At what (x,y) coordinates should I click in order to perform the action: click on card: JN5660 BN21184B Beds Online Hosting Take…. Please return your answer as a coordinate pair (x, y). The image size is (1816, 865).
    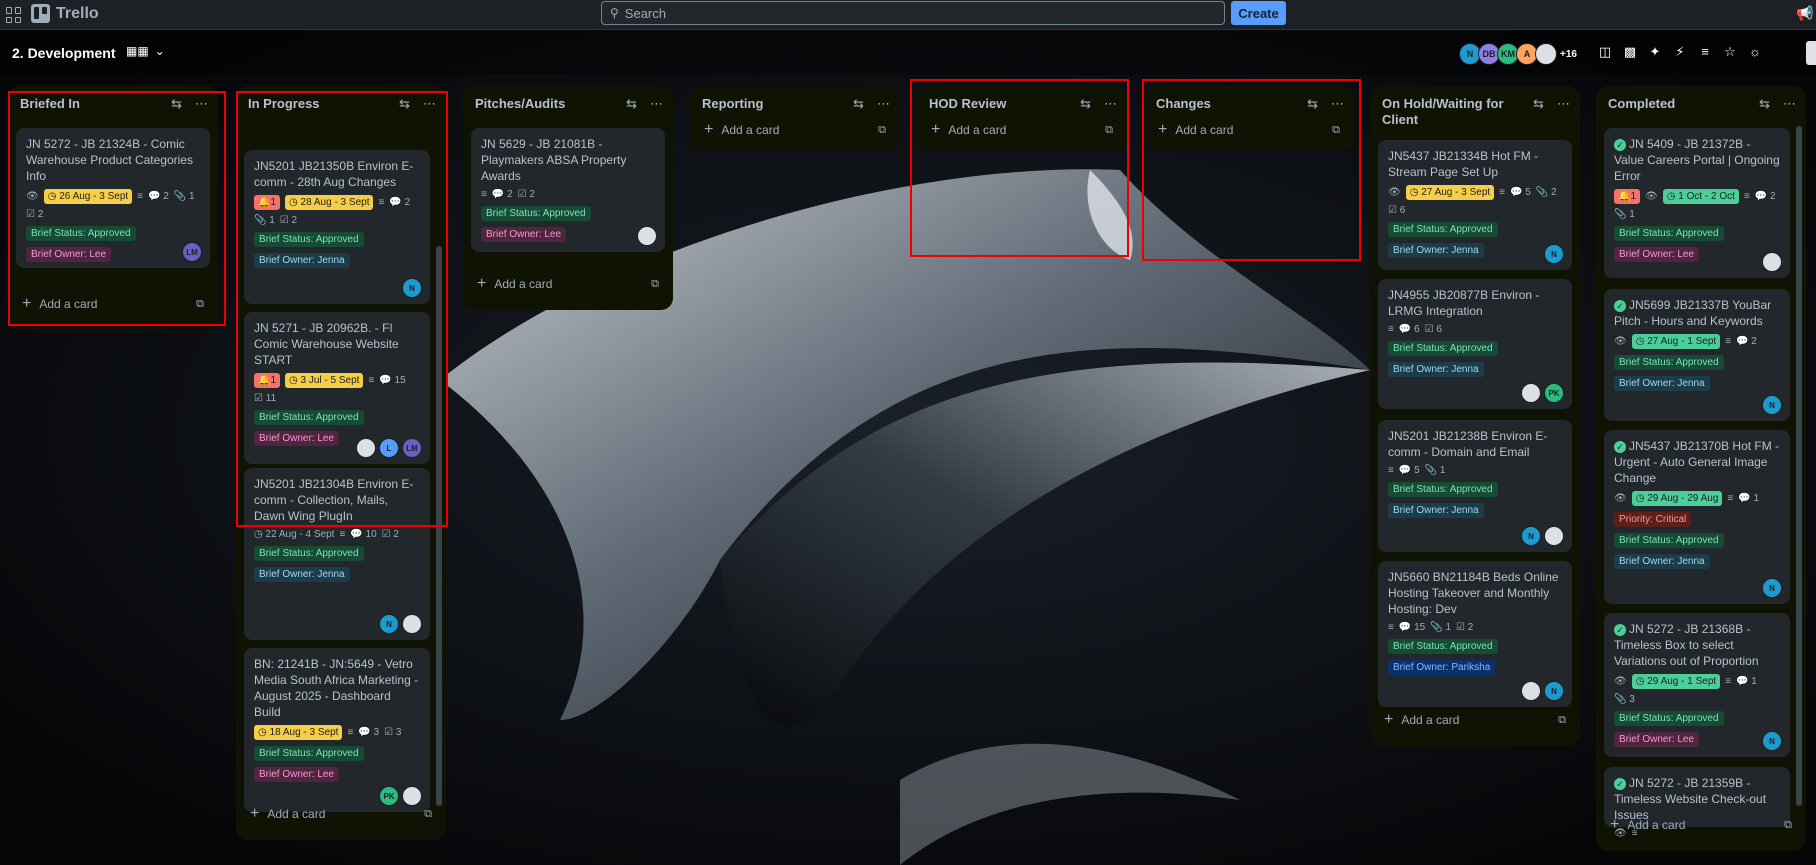
    Looking at the image, I should click on (1475, 634).